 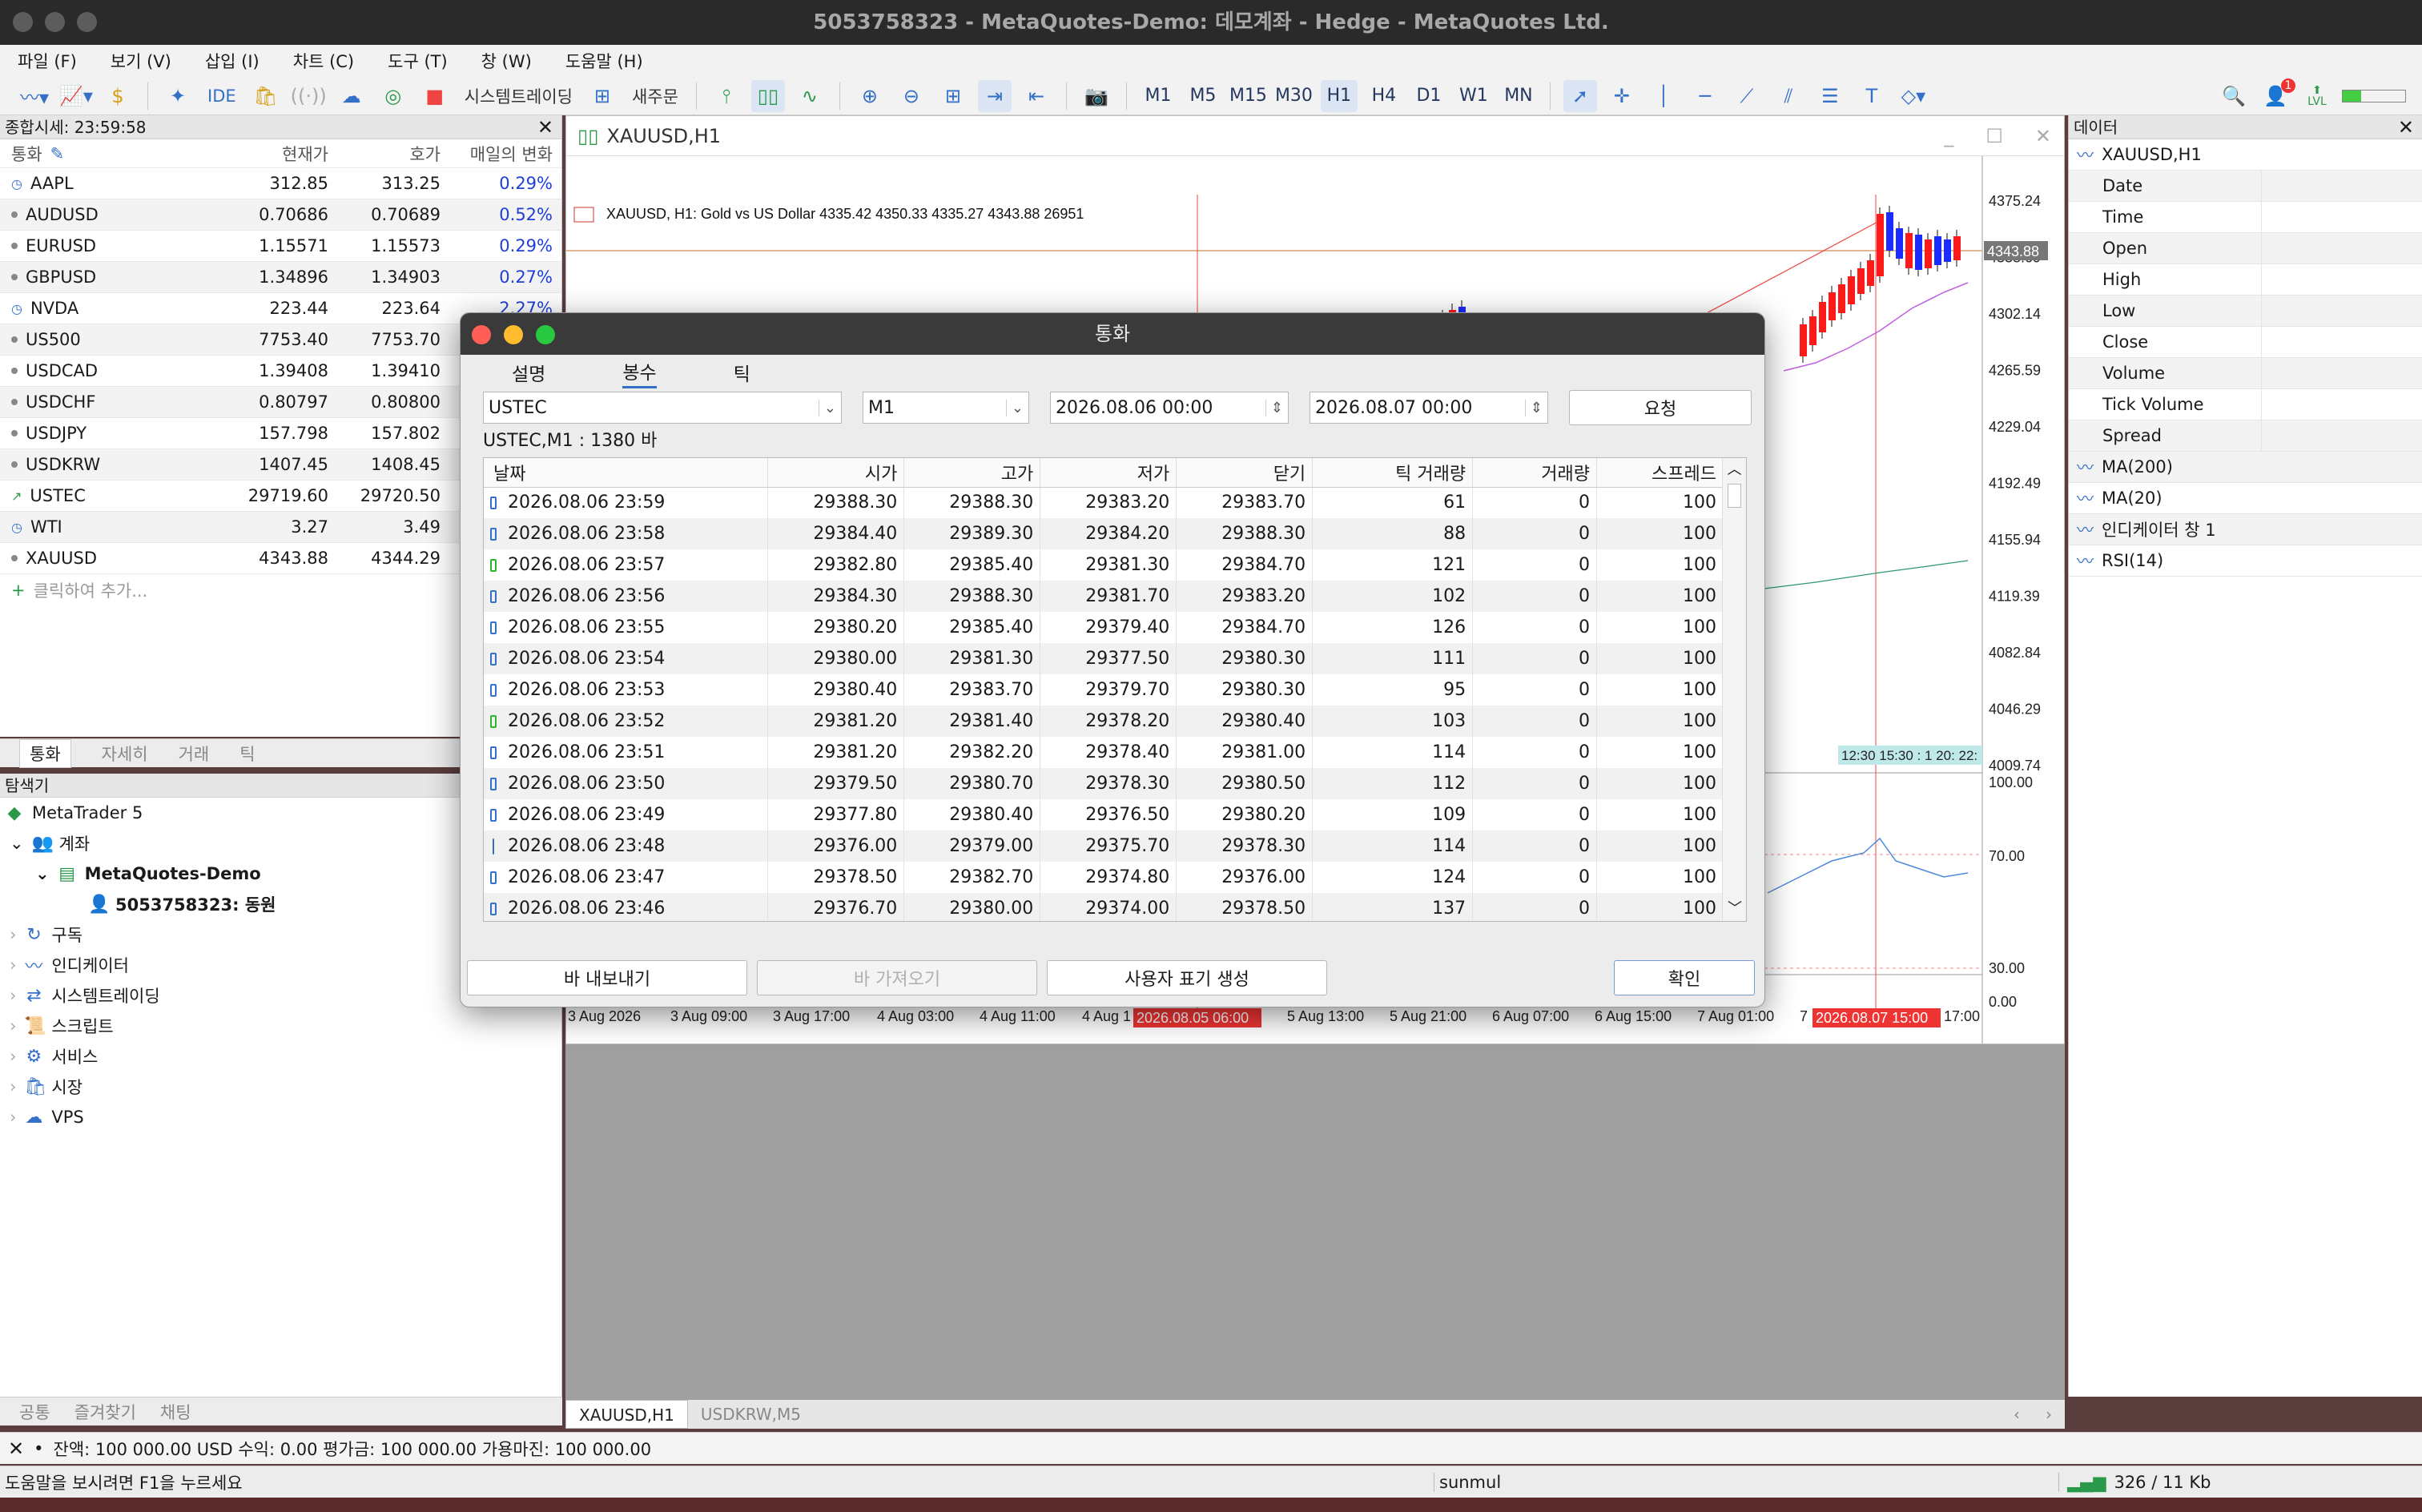 I want to click on fibonacci-icon: ☰, so click(x=1830, y=96).